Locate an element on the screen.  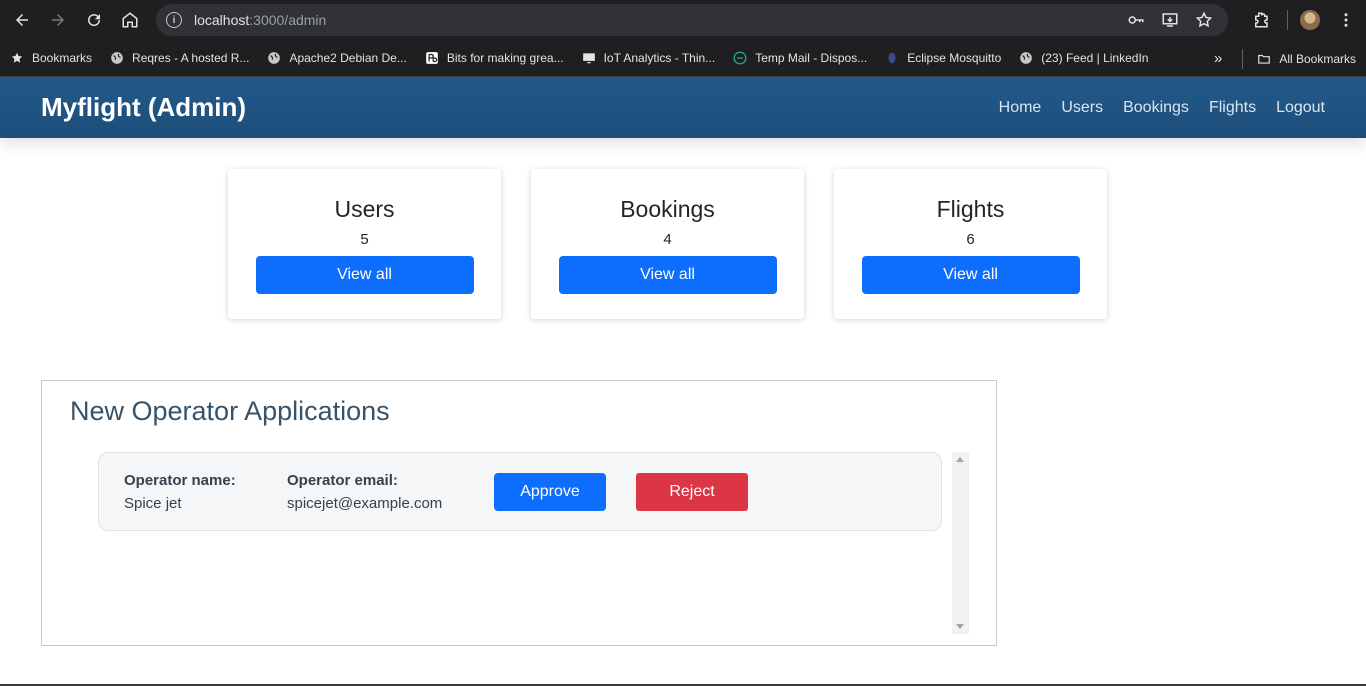
bookmark-item: Eclipse Mosquitto is located at coordinates (943, 58).